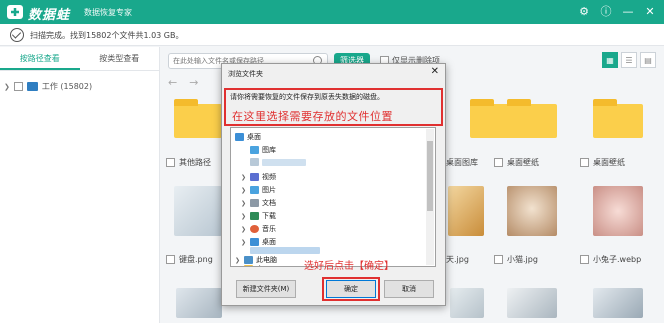 The image size is (664, 323). Describe the element at coordinates (183, 82) in the screenshot. I see `nav-arrows: ← →` at that location.